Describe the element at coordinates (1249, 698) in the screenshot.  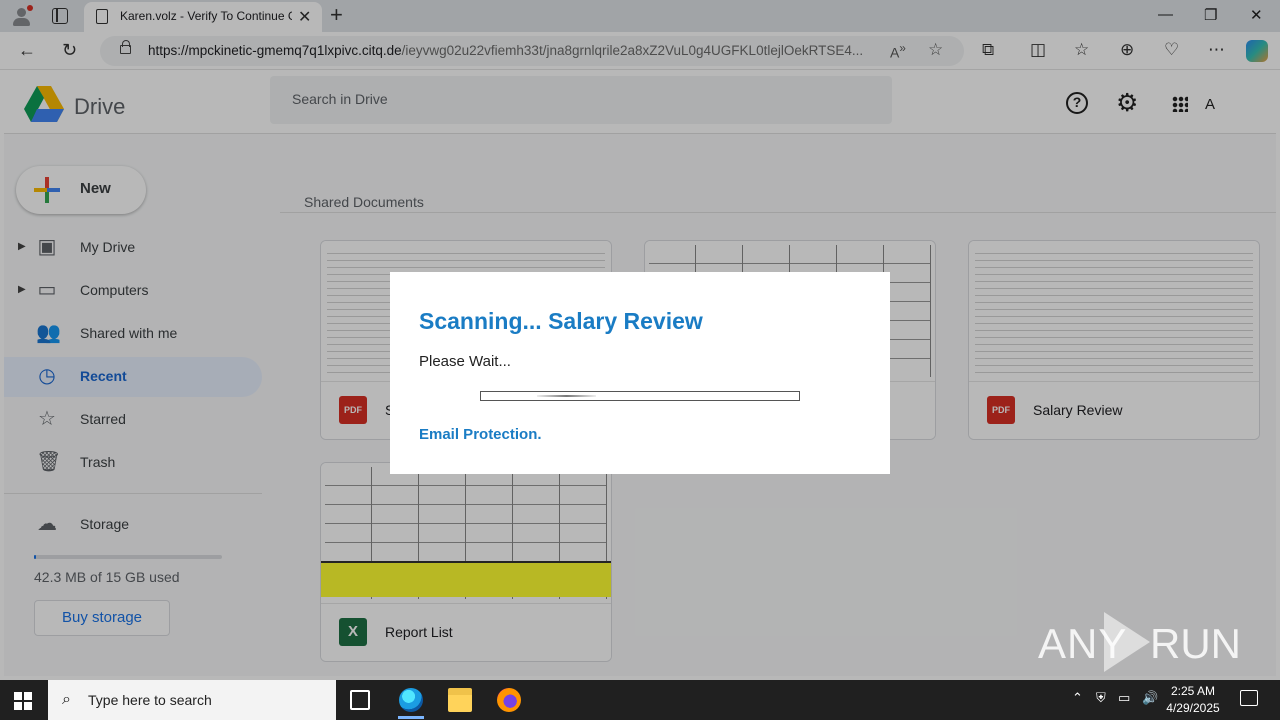
I see `notification-icon` at that location.